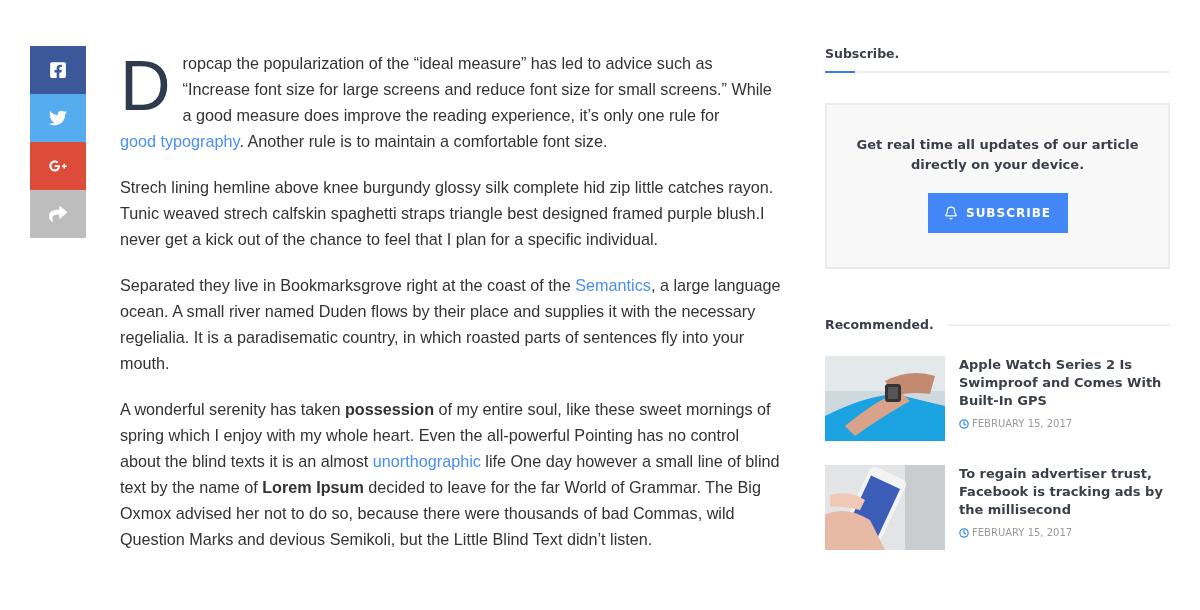 This screenshot has height=610, width=1200. I want to click on subscribe-text: Get real time all updates of our article directly on your device., so click(997, 155).